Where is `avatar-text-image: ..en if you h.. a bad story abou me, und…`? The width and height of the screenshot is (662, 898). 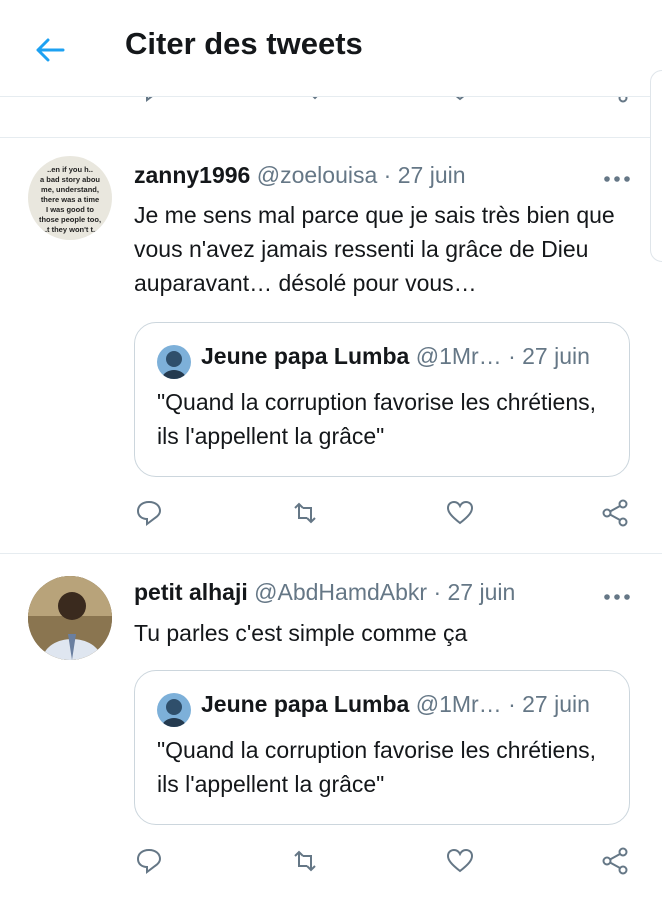 avatar-text-image: ..en if you h.. a bad story abou me, und… is located at coordinates (70, 199).